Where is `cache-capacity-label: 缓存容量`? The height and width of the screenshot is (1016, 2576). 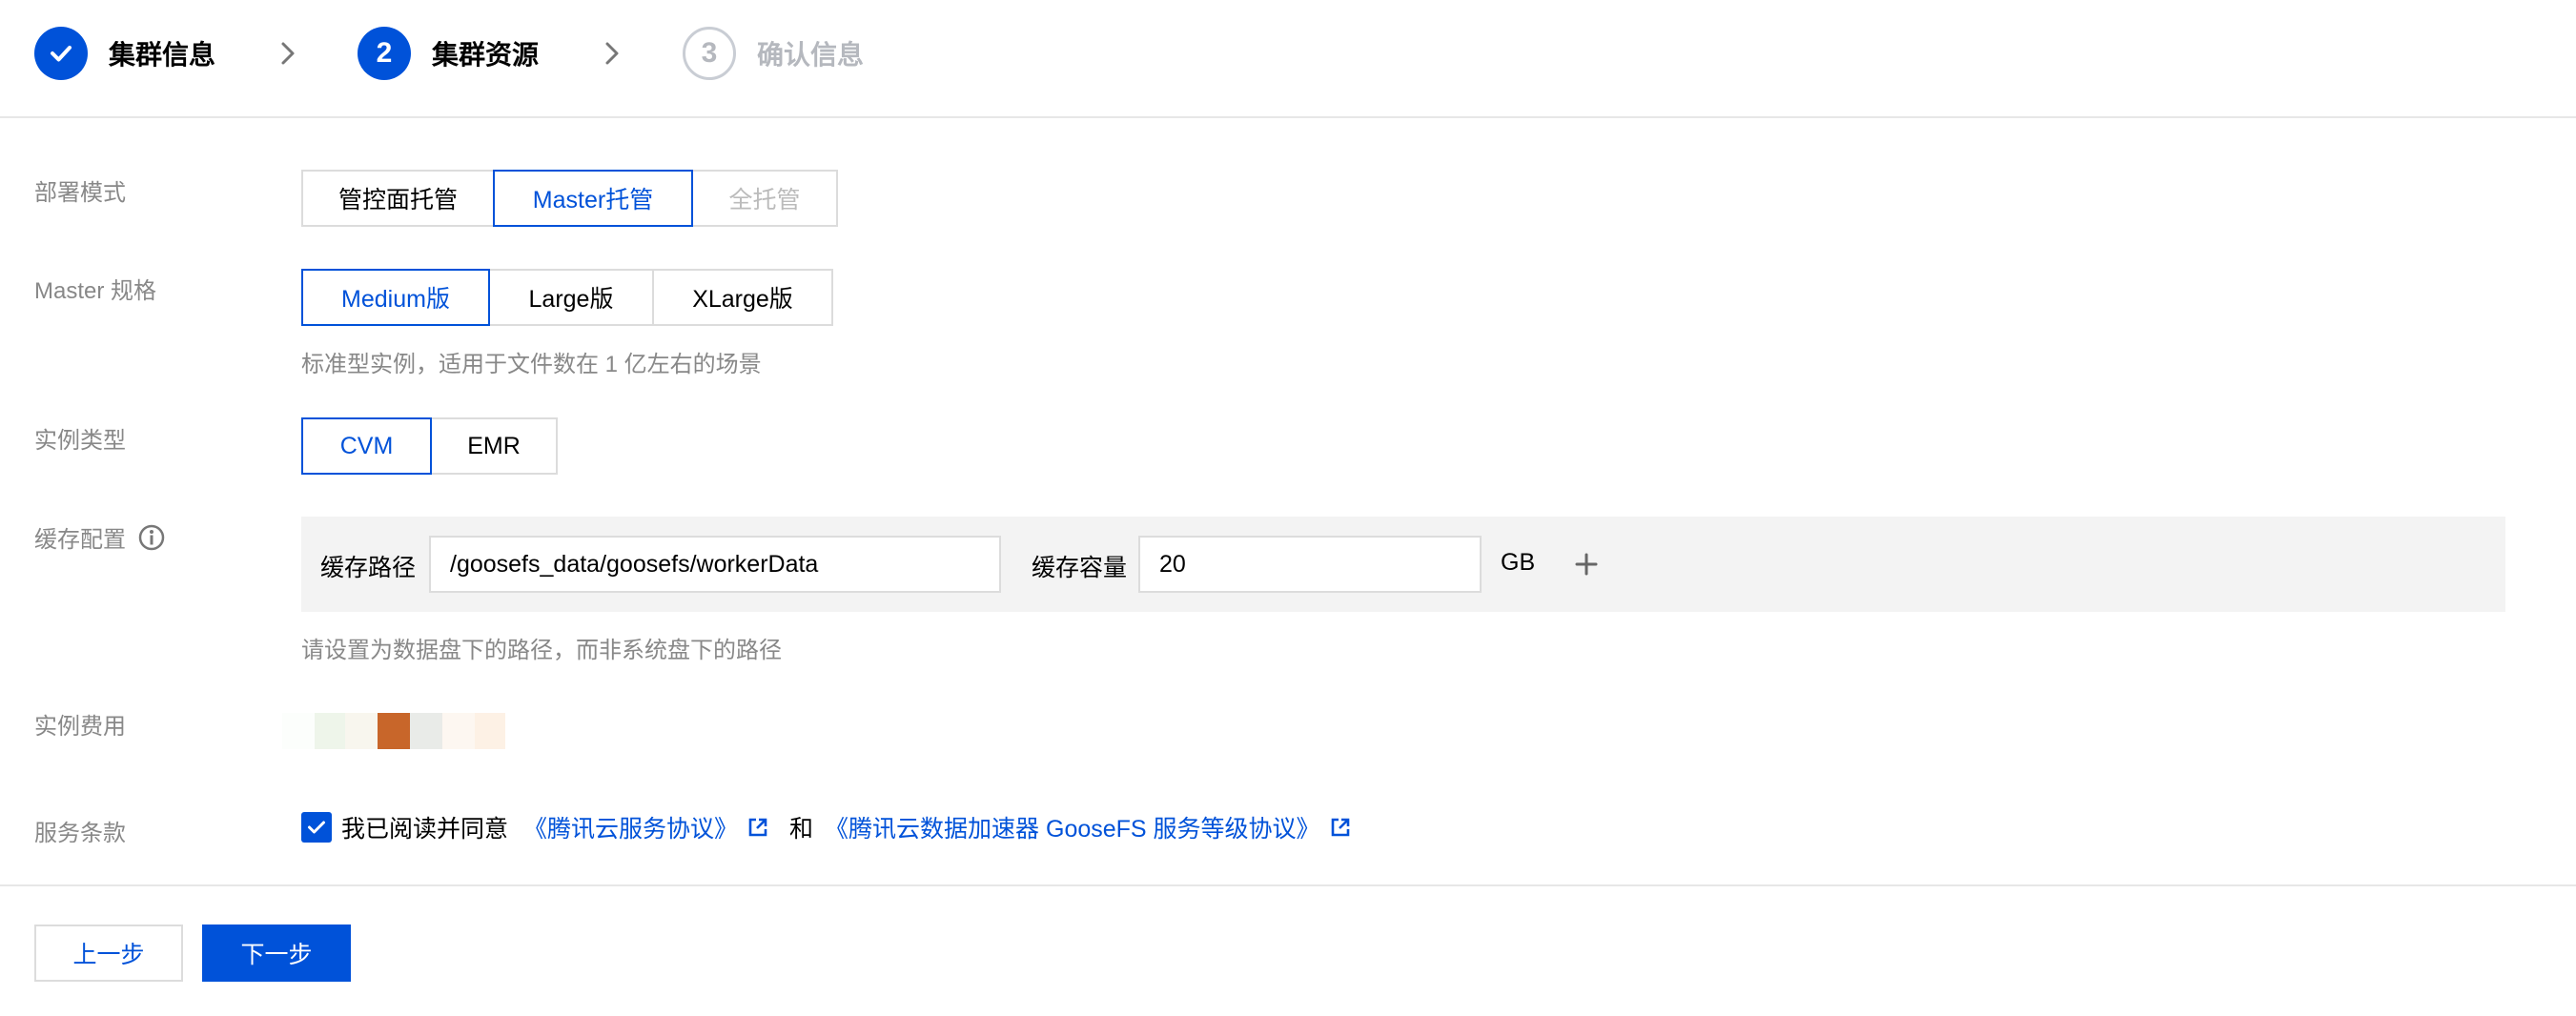 cache-capacity-label: 缓存容量 is located at coordinates (1080, 568).